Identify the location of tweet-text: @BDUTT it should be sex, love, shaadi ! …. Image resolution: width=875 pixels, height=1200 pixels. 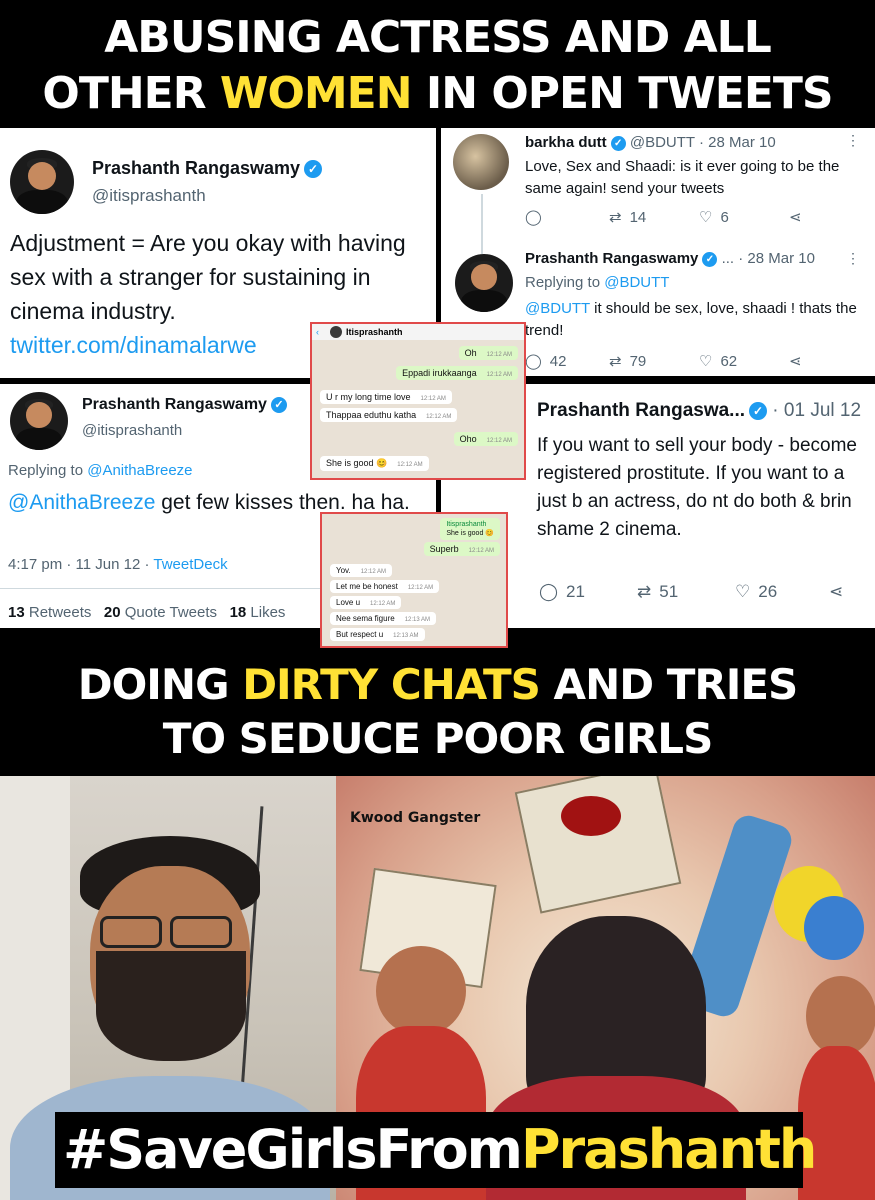
(691, 319).